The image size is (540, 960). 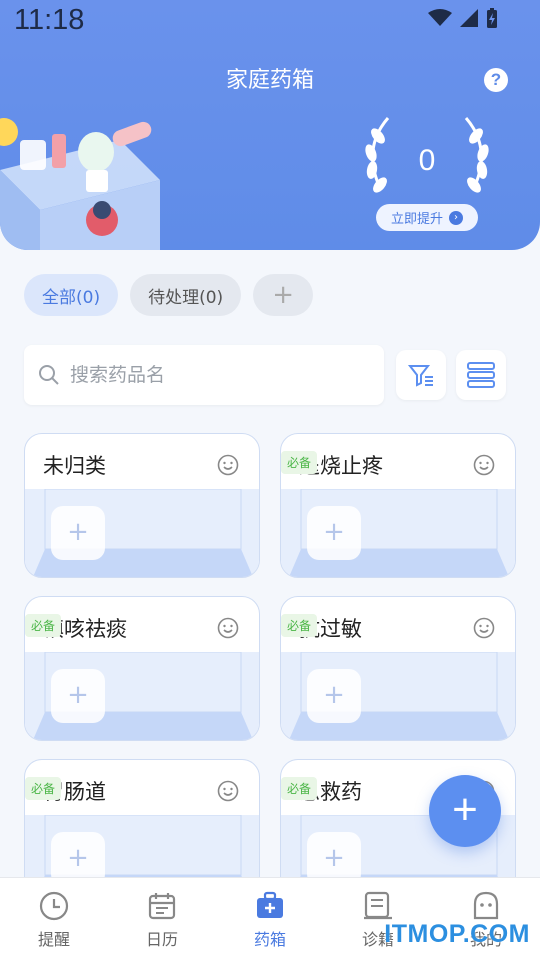 I want to click on wifi-icon, so click(x=440, y=17).